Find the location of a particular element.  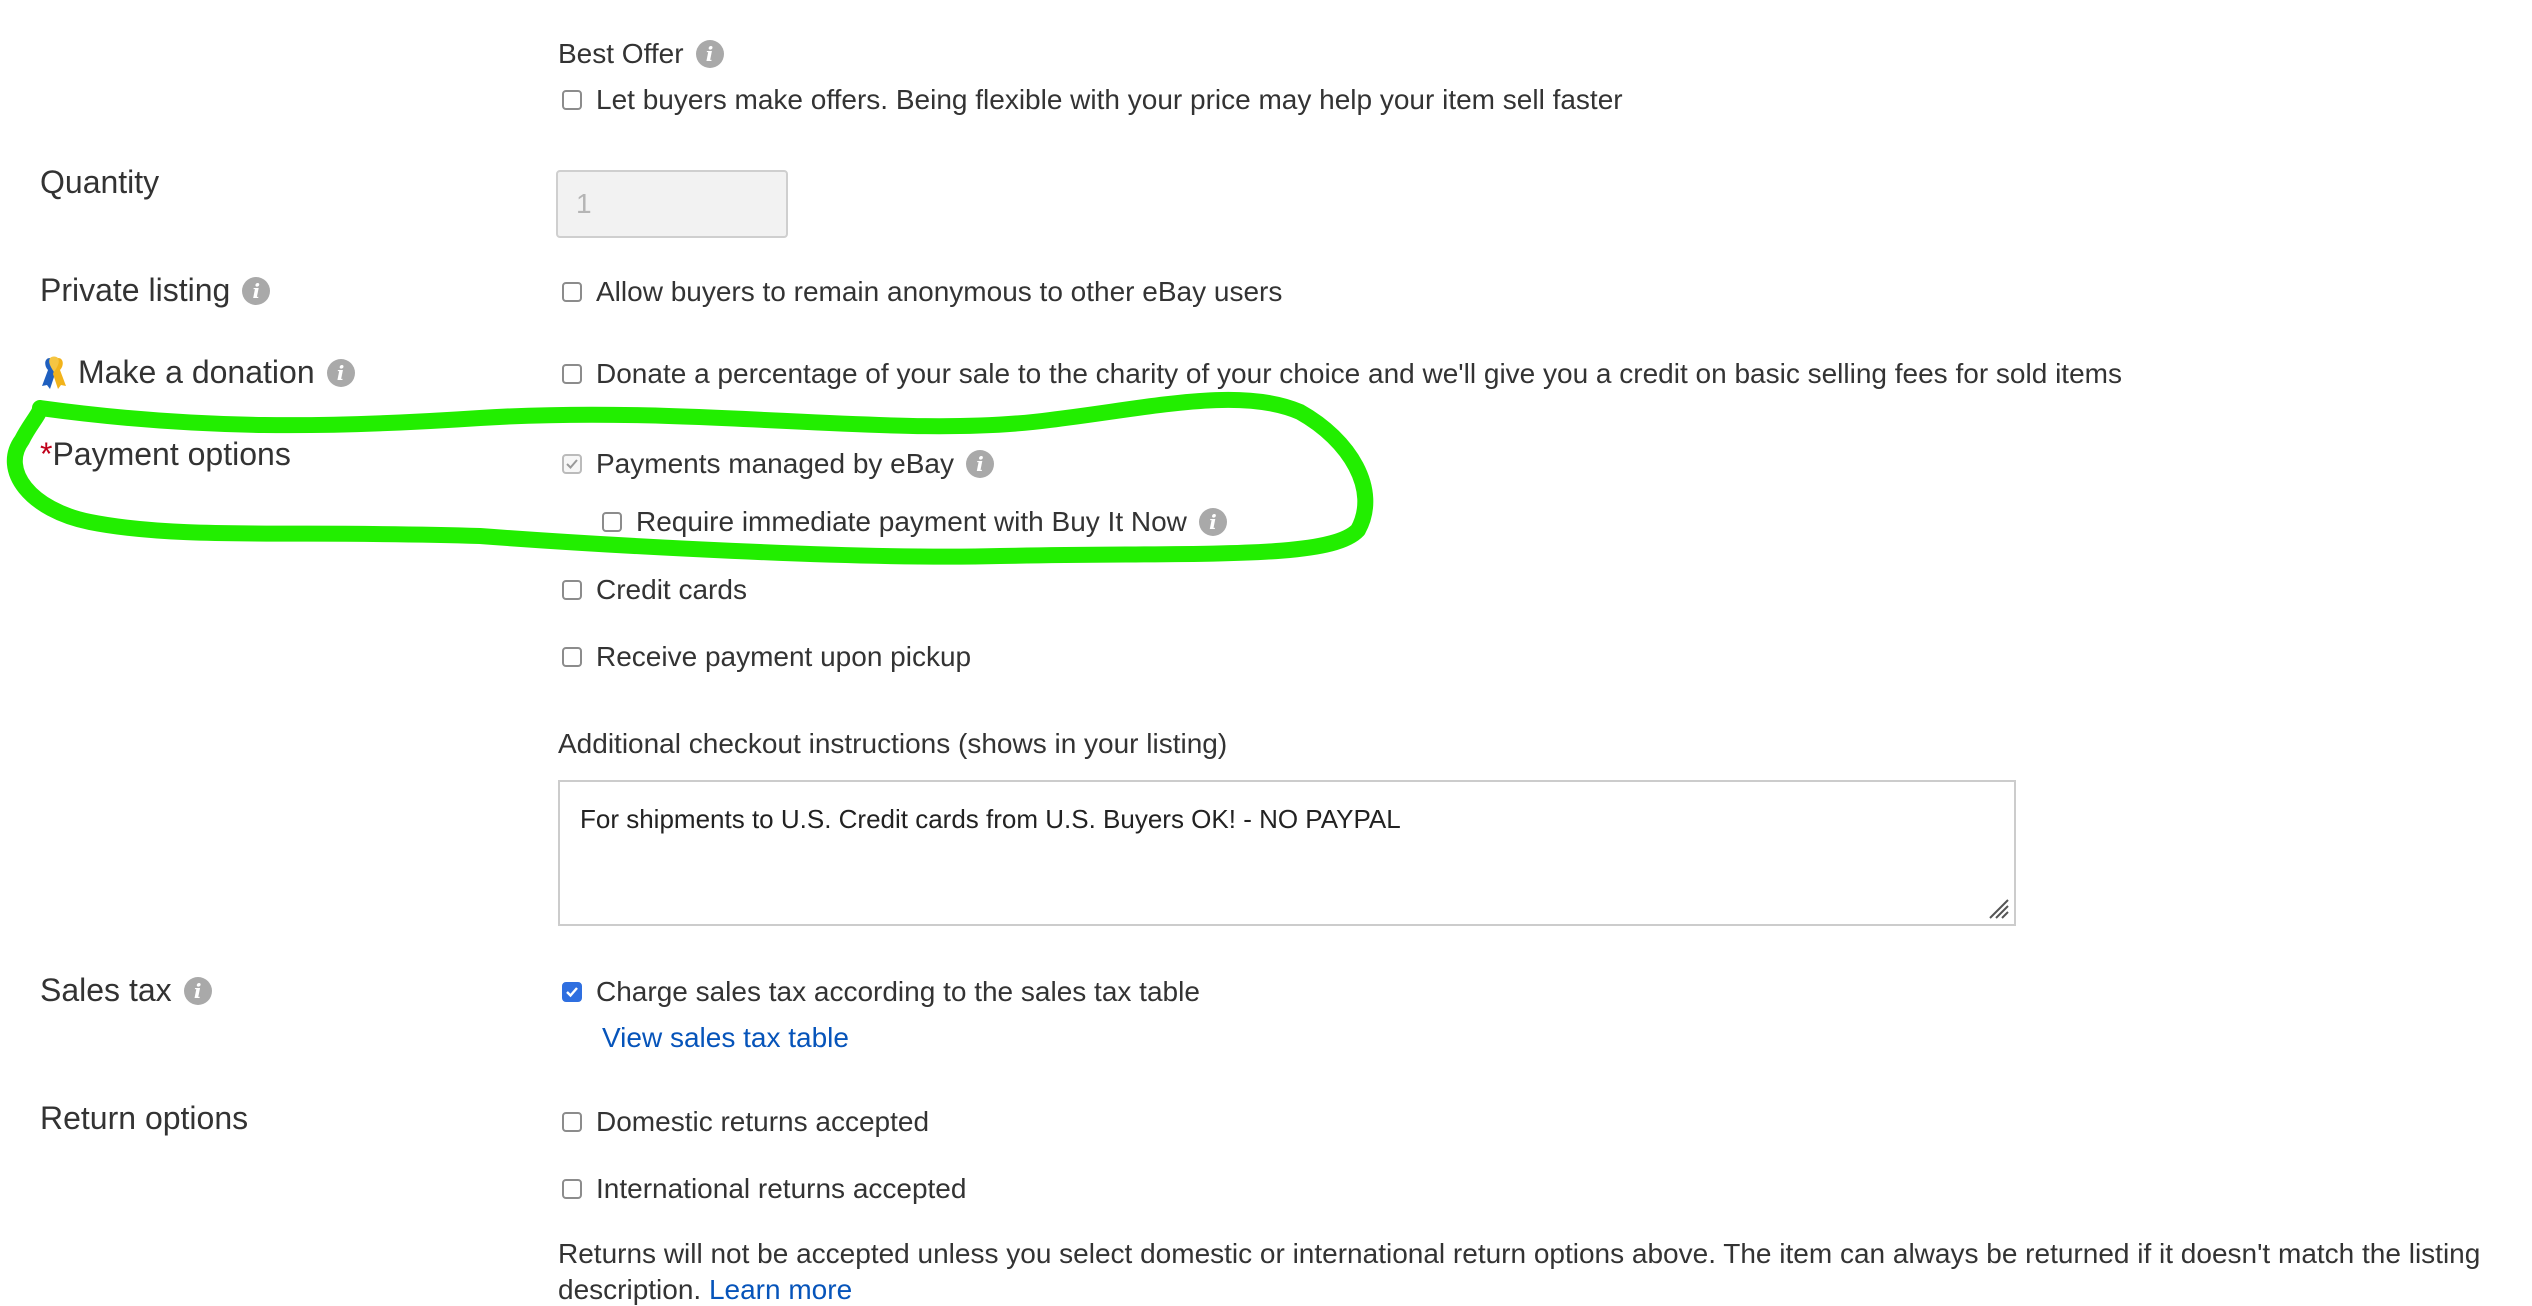

best-offer-checkbox is located at coordinates (572, 100).